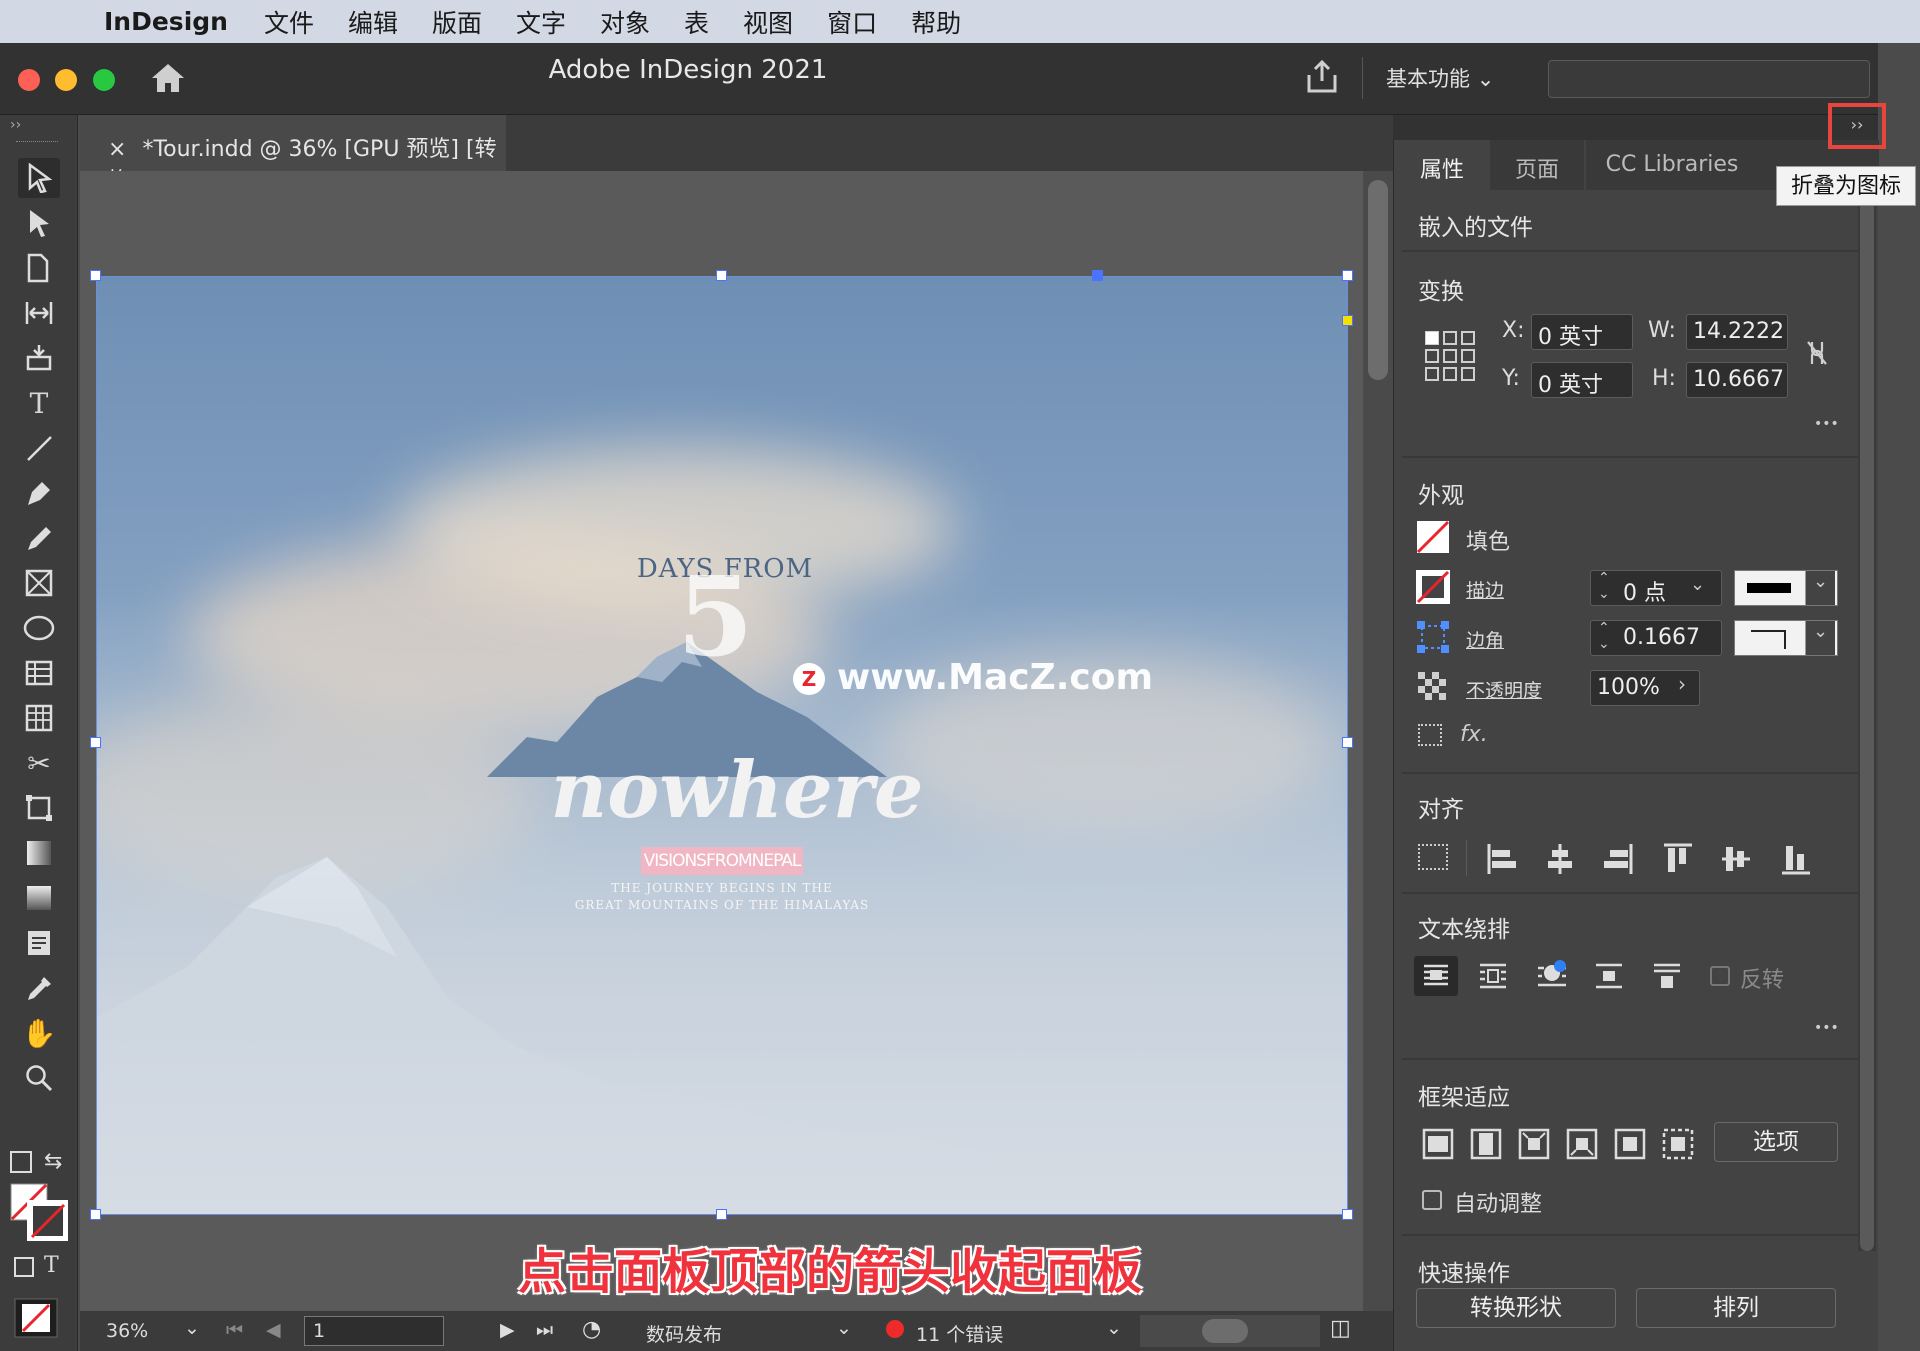 This screenshot has height=1351, width=1920. What do you see at coordinates (39, 628) in the screenshot?
I see `ellipse-tool-icon` at bounding box center [39, 628].